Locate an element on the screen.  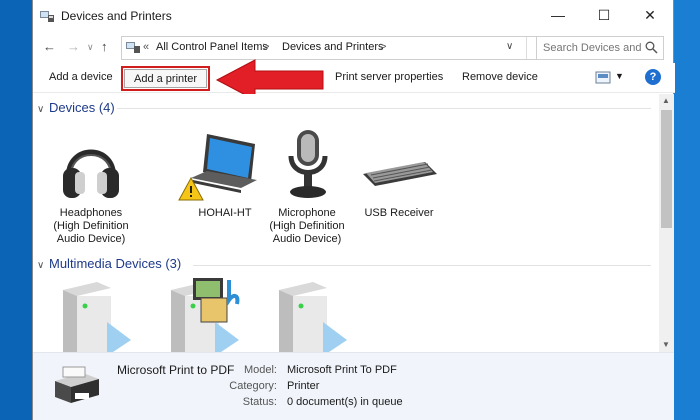
category-label: Category: is located at coordinates (253, 386).